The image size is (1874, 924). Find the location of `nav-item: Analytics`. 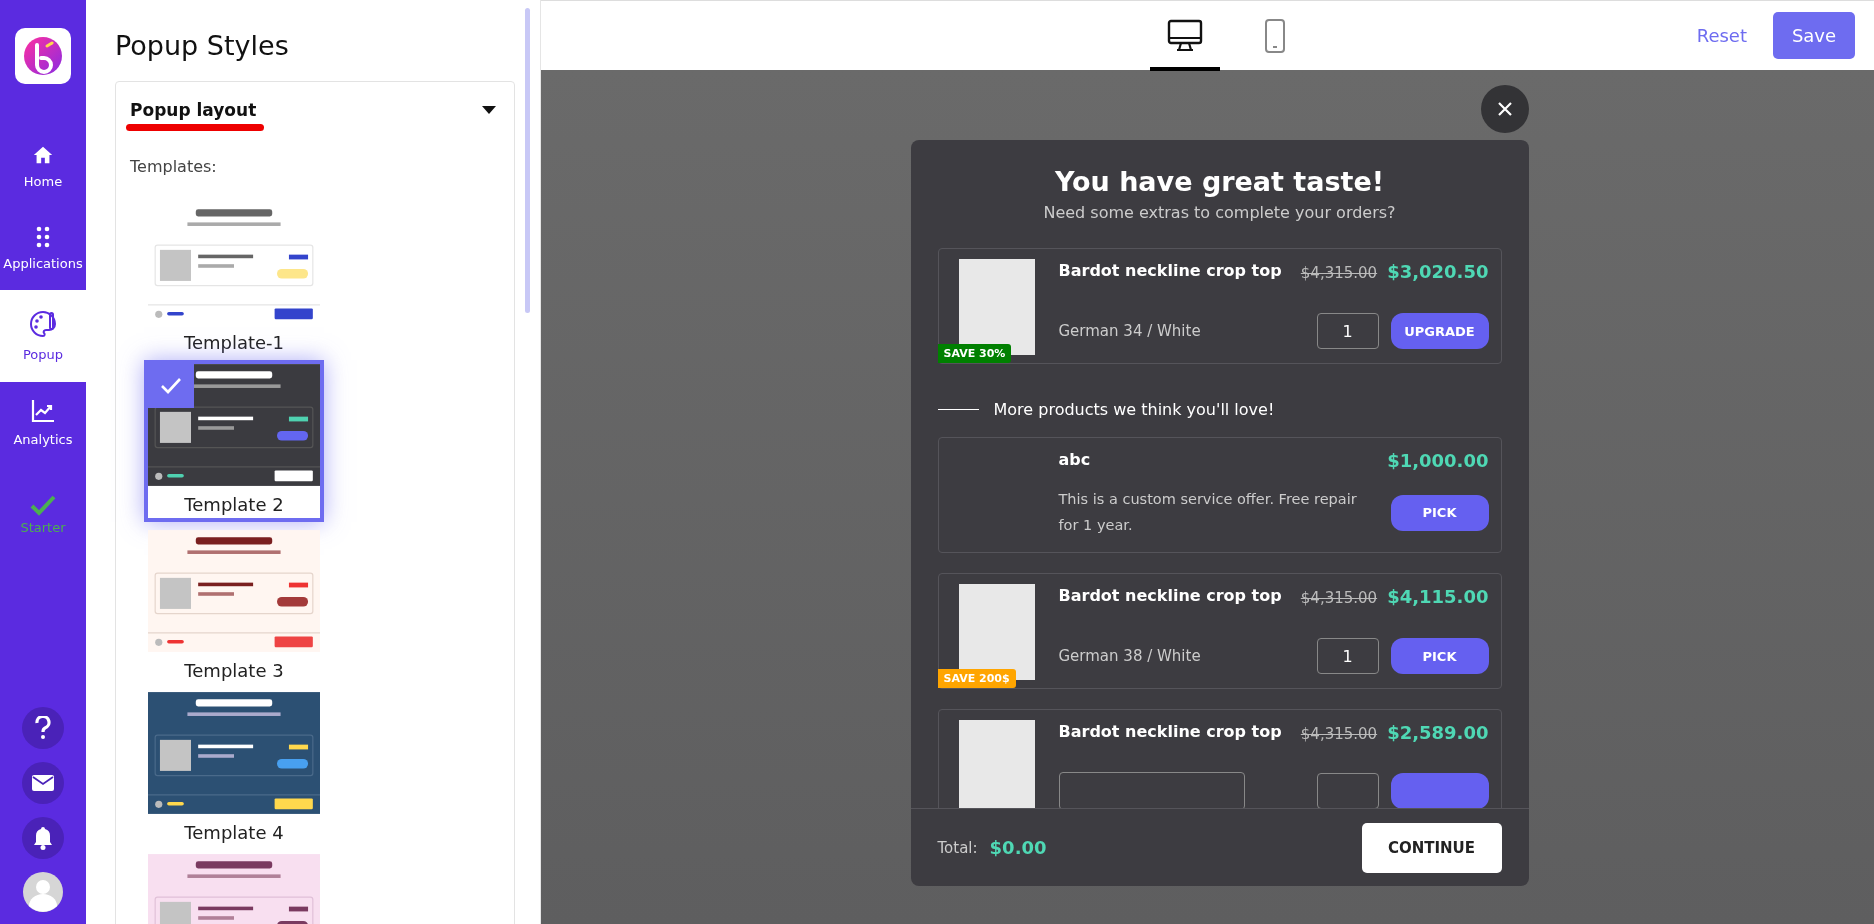

nav-item: Analytics is located at coordinates (43, 423).